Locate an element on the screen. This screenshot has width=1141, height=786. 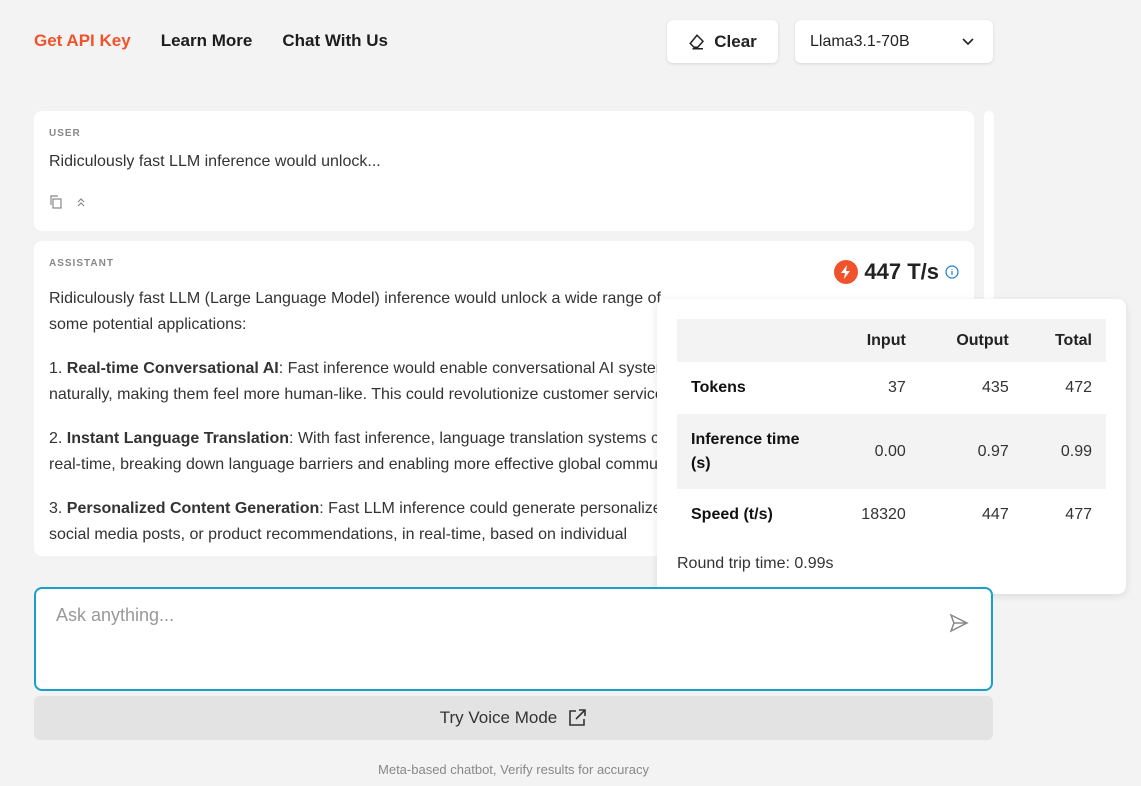
top-nav: Get API Key Learn More Chat With Us is located at coordinates (211, 41).